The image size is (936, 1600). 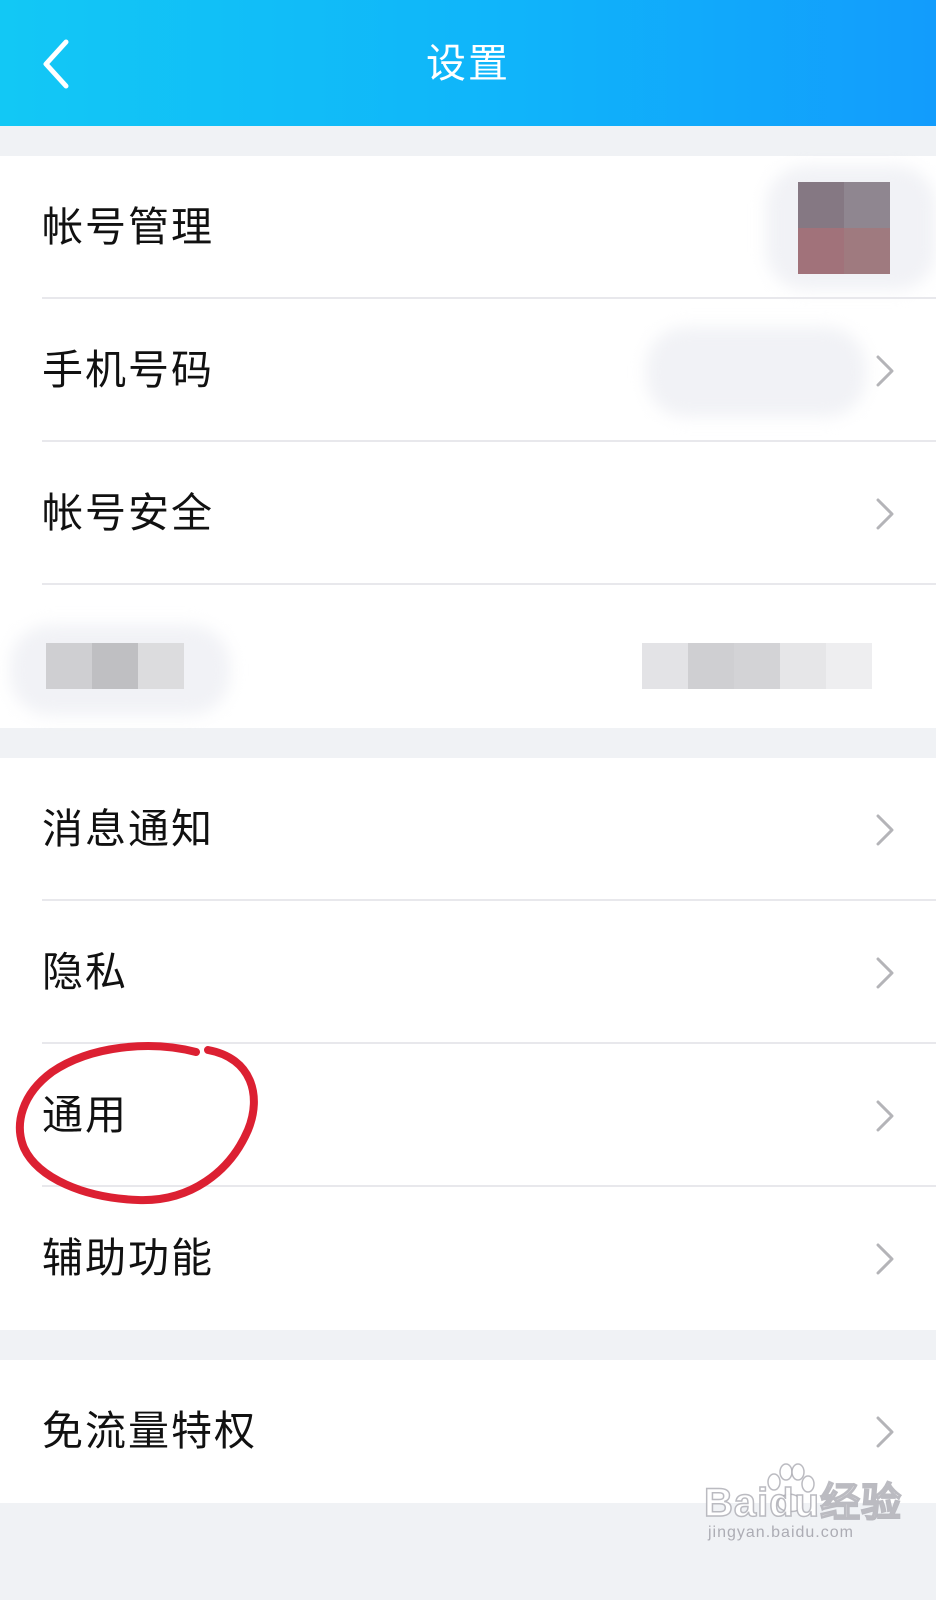 I want to click on row-label: 隐私, so click(x=85, y=972).